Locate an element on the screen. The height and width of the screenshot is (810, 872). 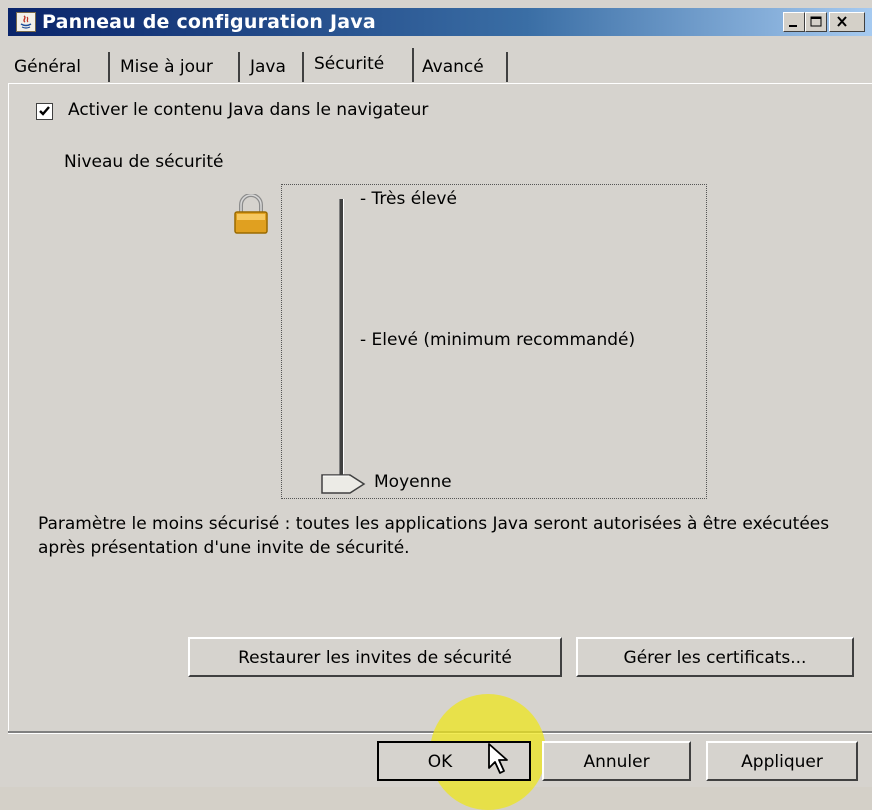
cancel-button: Annuler is located at coordinates (616, 761).